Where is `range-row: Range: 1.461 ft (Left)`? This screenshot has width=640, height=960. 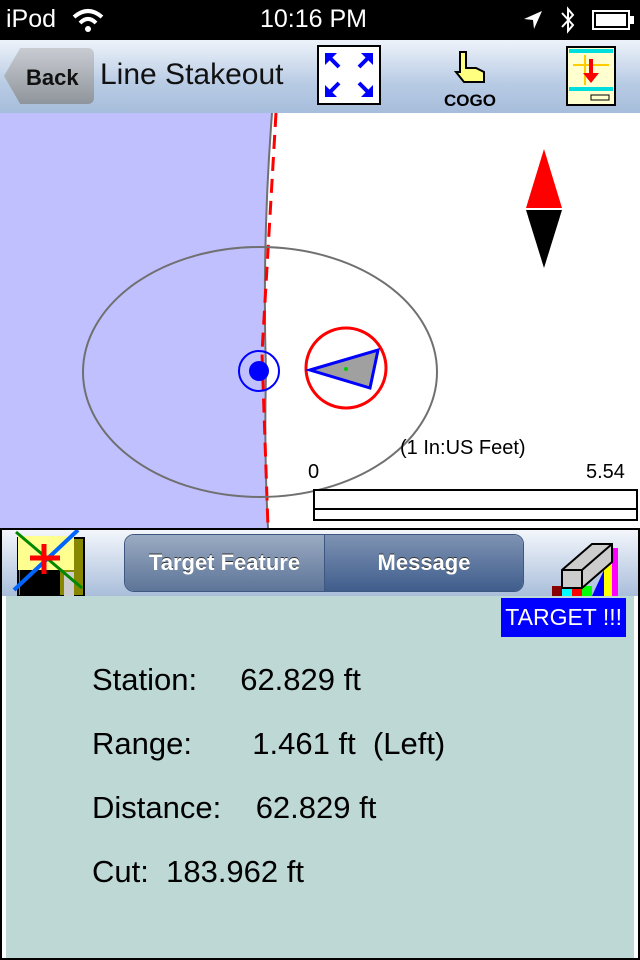 range-row: Range: 1.461 ft (Left) is located at coordinates (268, 744).